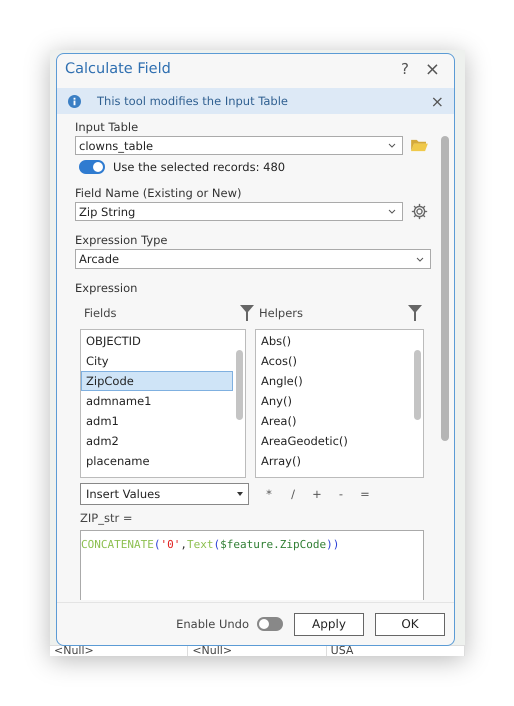 This screenshot has width=514, height=706. Describe the element at coordinates (118, 69) in the screenshot. I see `window-title: Calculate Field` at that location.